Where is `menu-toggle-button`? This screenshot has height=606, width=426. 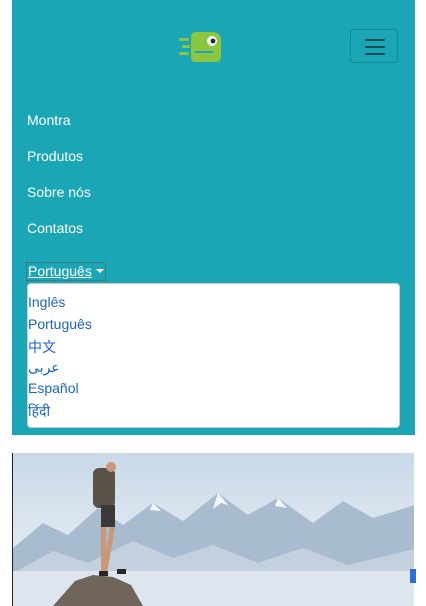 menu-toggle-button is located at coordinates (374, 46).